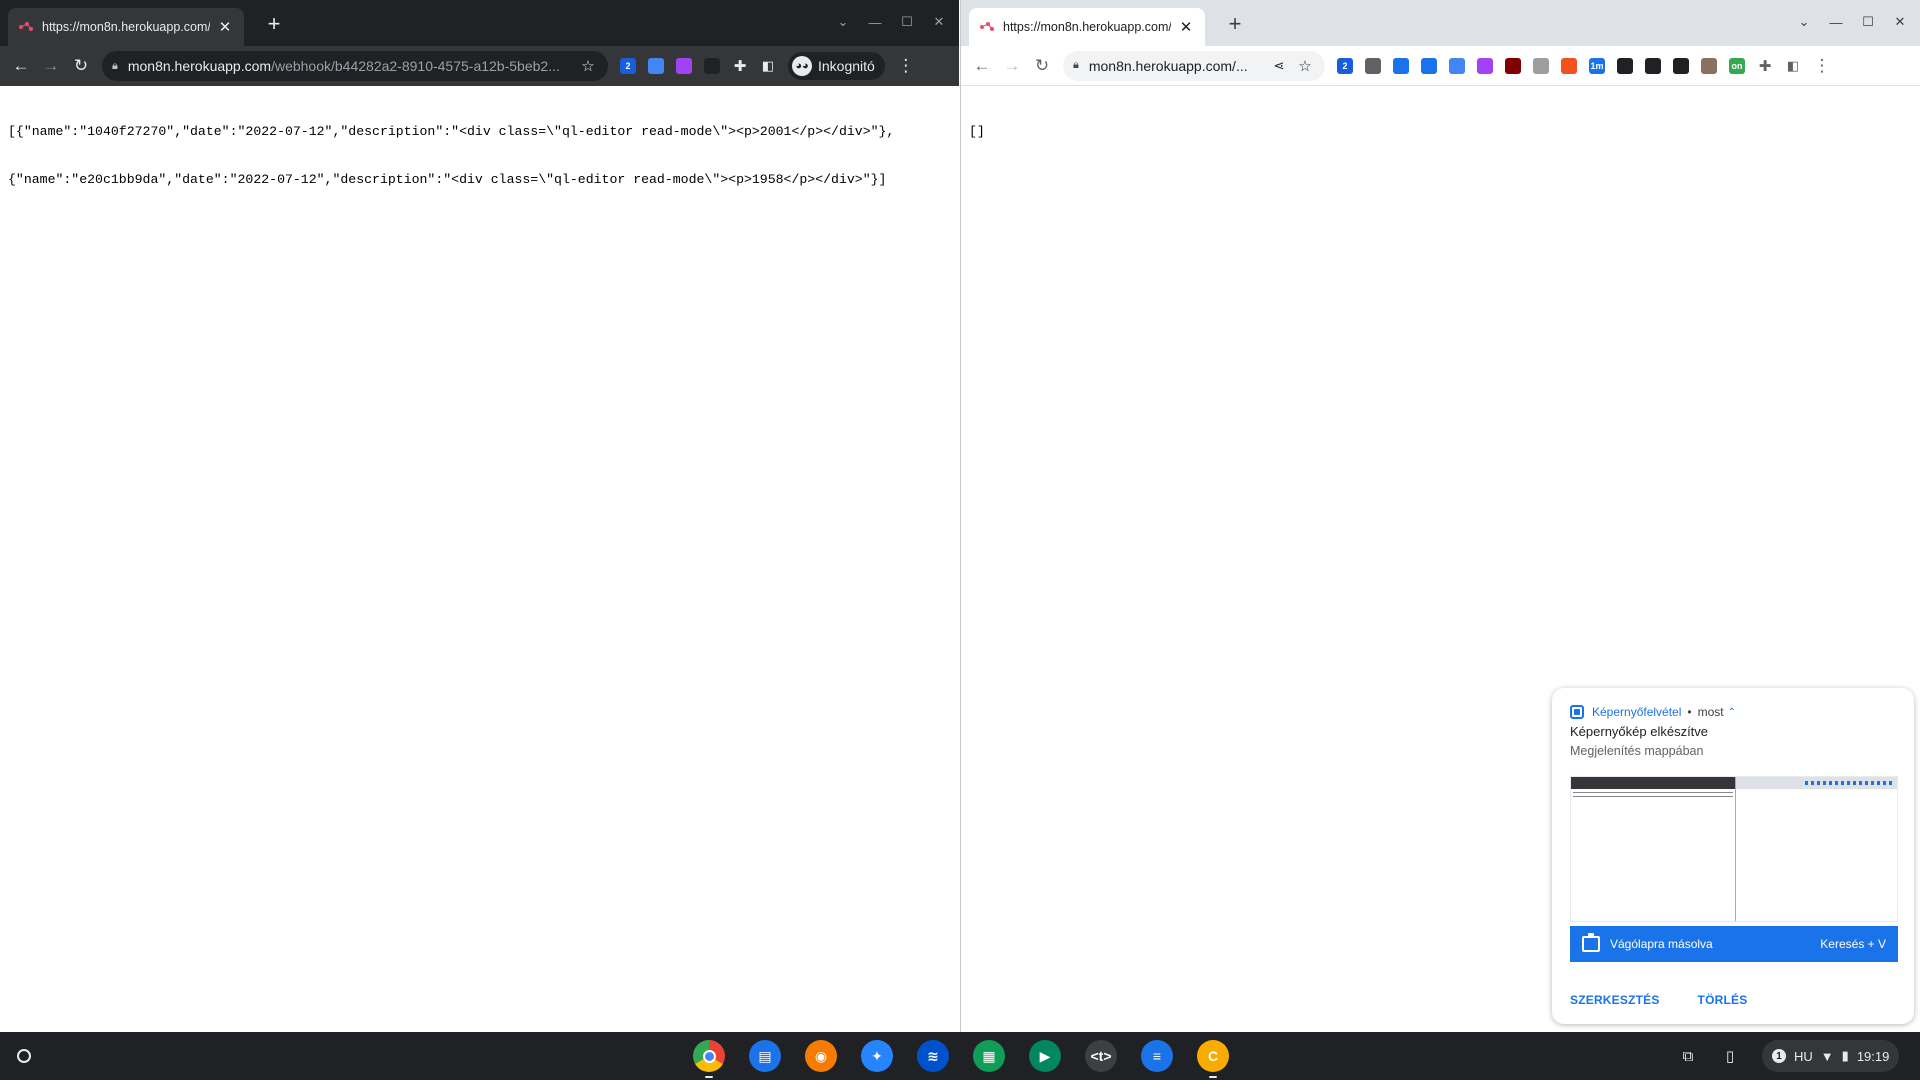  What do you see at coordinates (1734, 944) in the screenshot?
I see `copy-to-clipboard-banner: Vágólapra másolva Keresés + V` at bounding box center [1734, 944].